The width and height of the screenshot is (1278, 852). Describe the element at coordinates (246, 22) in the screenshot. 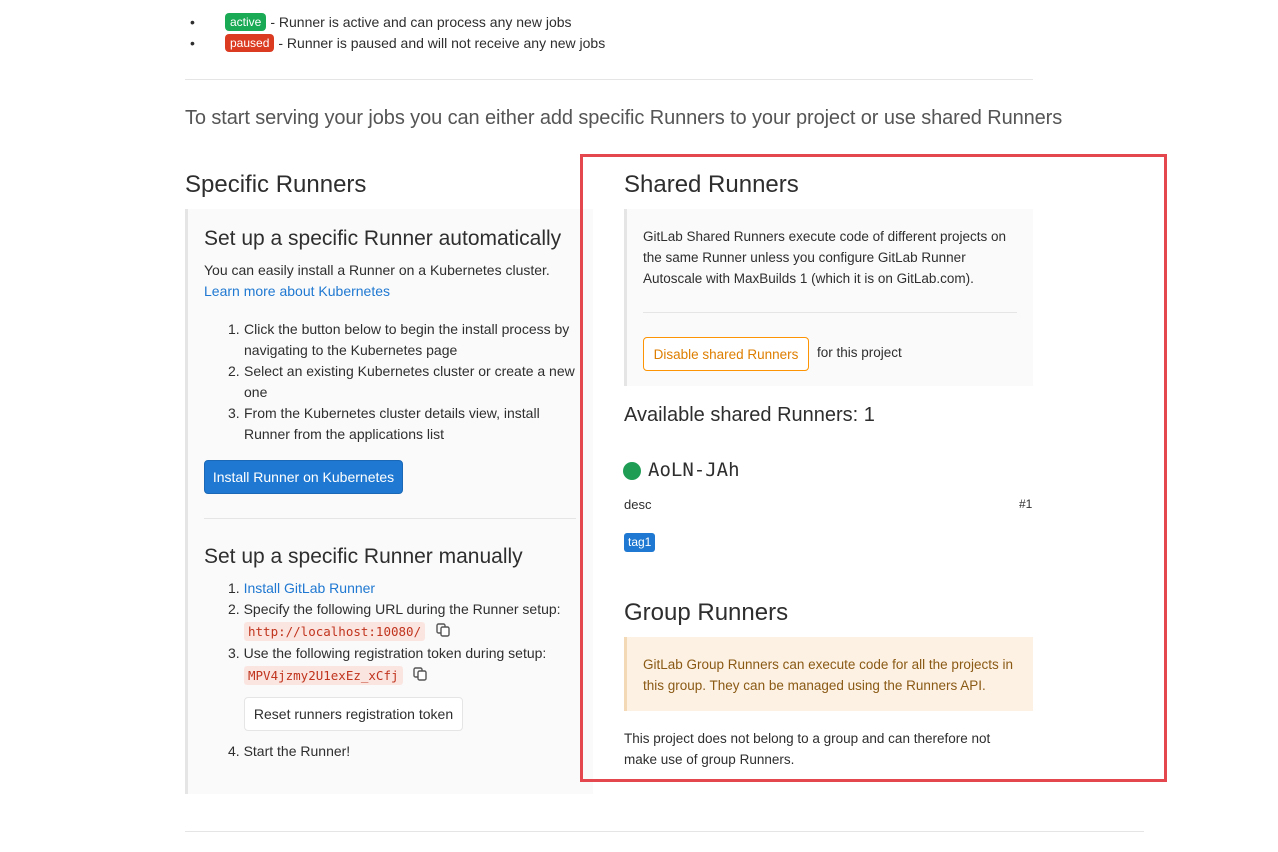

I see `status-badge-active: active` at that location.